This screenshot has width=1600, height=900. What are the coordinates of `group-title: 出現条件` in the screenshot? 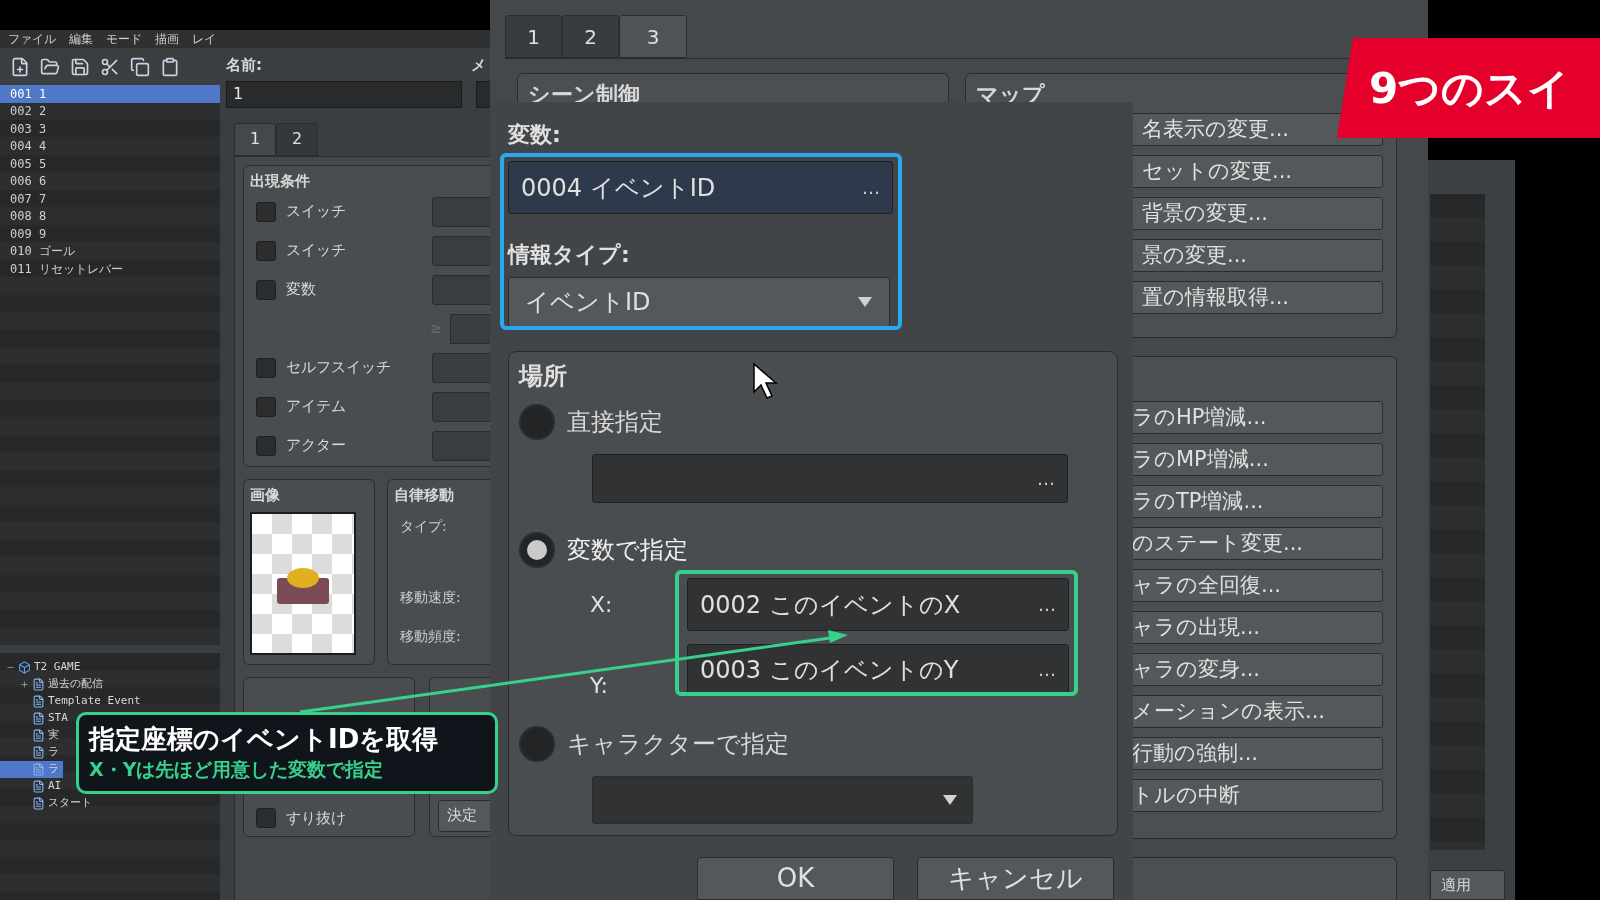 It's located at (280, 181).